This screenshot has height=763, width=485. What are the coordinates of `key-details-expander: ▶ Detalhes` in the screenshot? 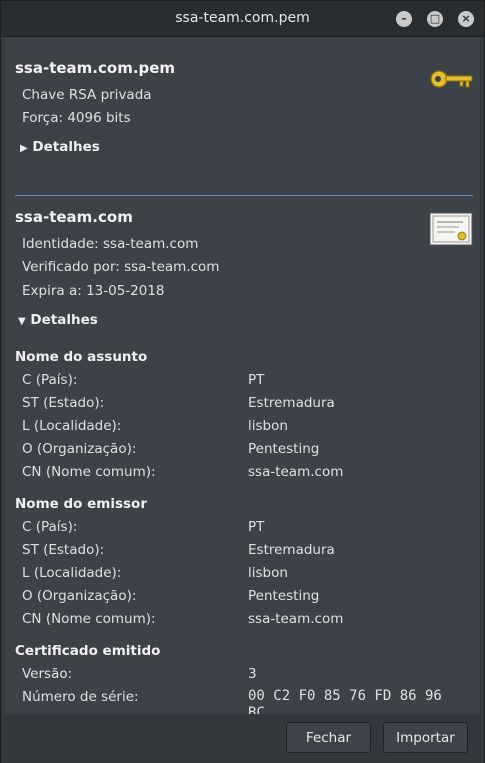 It's located at (60, 147).